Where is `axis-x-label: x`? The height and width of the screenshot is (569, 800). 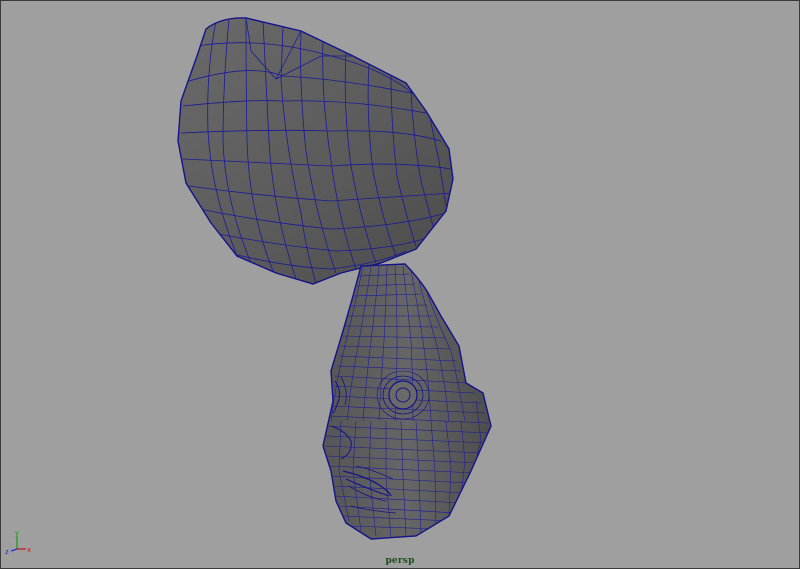 axis-x-label: x is located at coordinates (29, 550).